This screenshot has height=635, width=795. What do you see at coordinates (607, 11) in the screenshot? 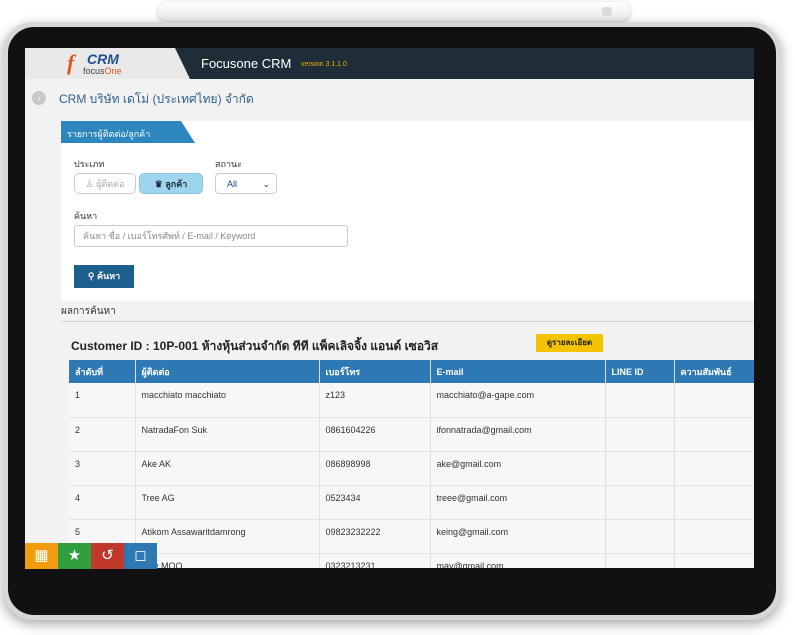
I see `stylus-tip` at bounding box center [607, 11].